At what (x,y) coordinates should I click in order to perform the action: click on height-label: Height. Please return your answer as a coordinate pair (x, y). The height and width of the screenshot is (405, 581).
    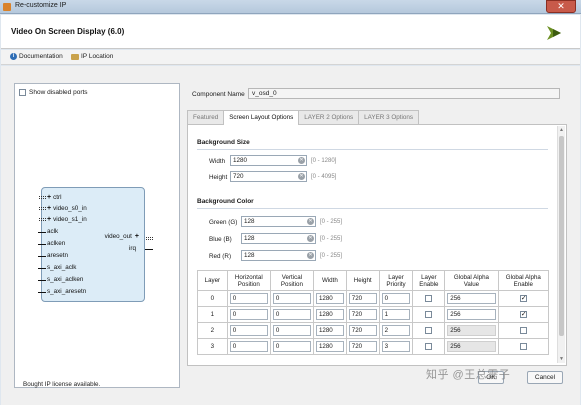
    Looking at the image, I should click on (218, 177).